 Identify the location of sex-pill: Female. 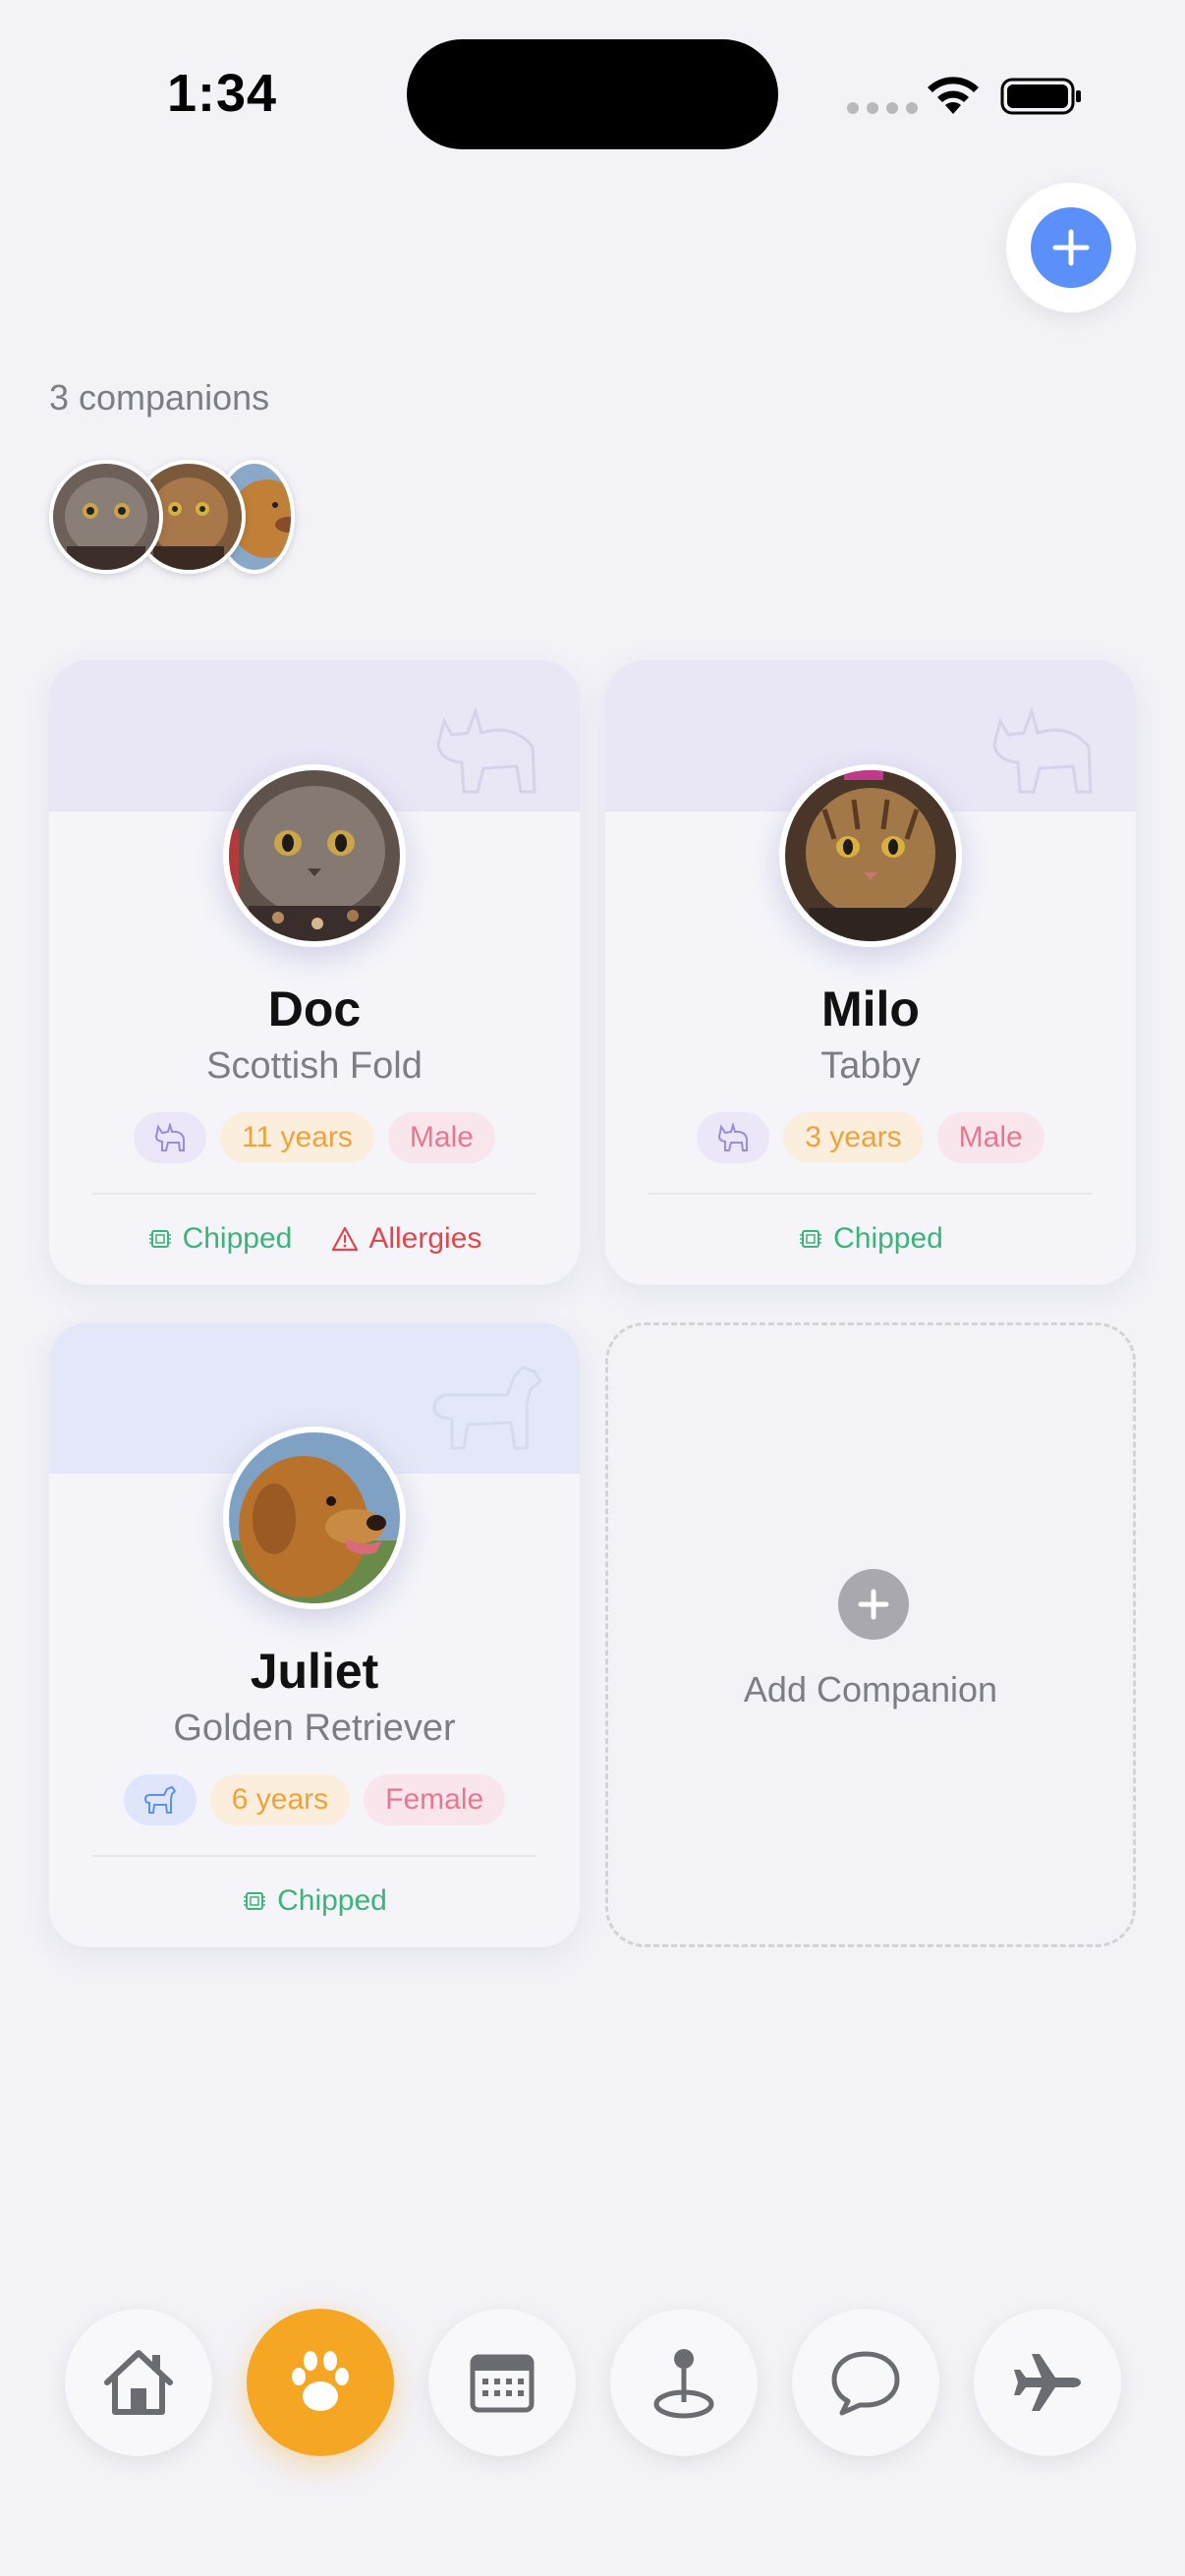
(435, 1799).